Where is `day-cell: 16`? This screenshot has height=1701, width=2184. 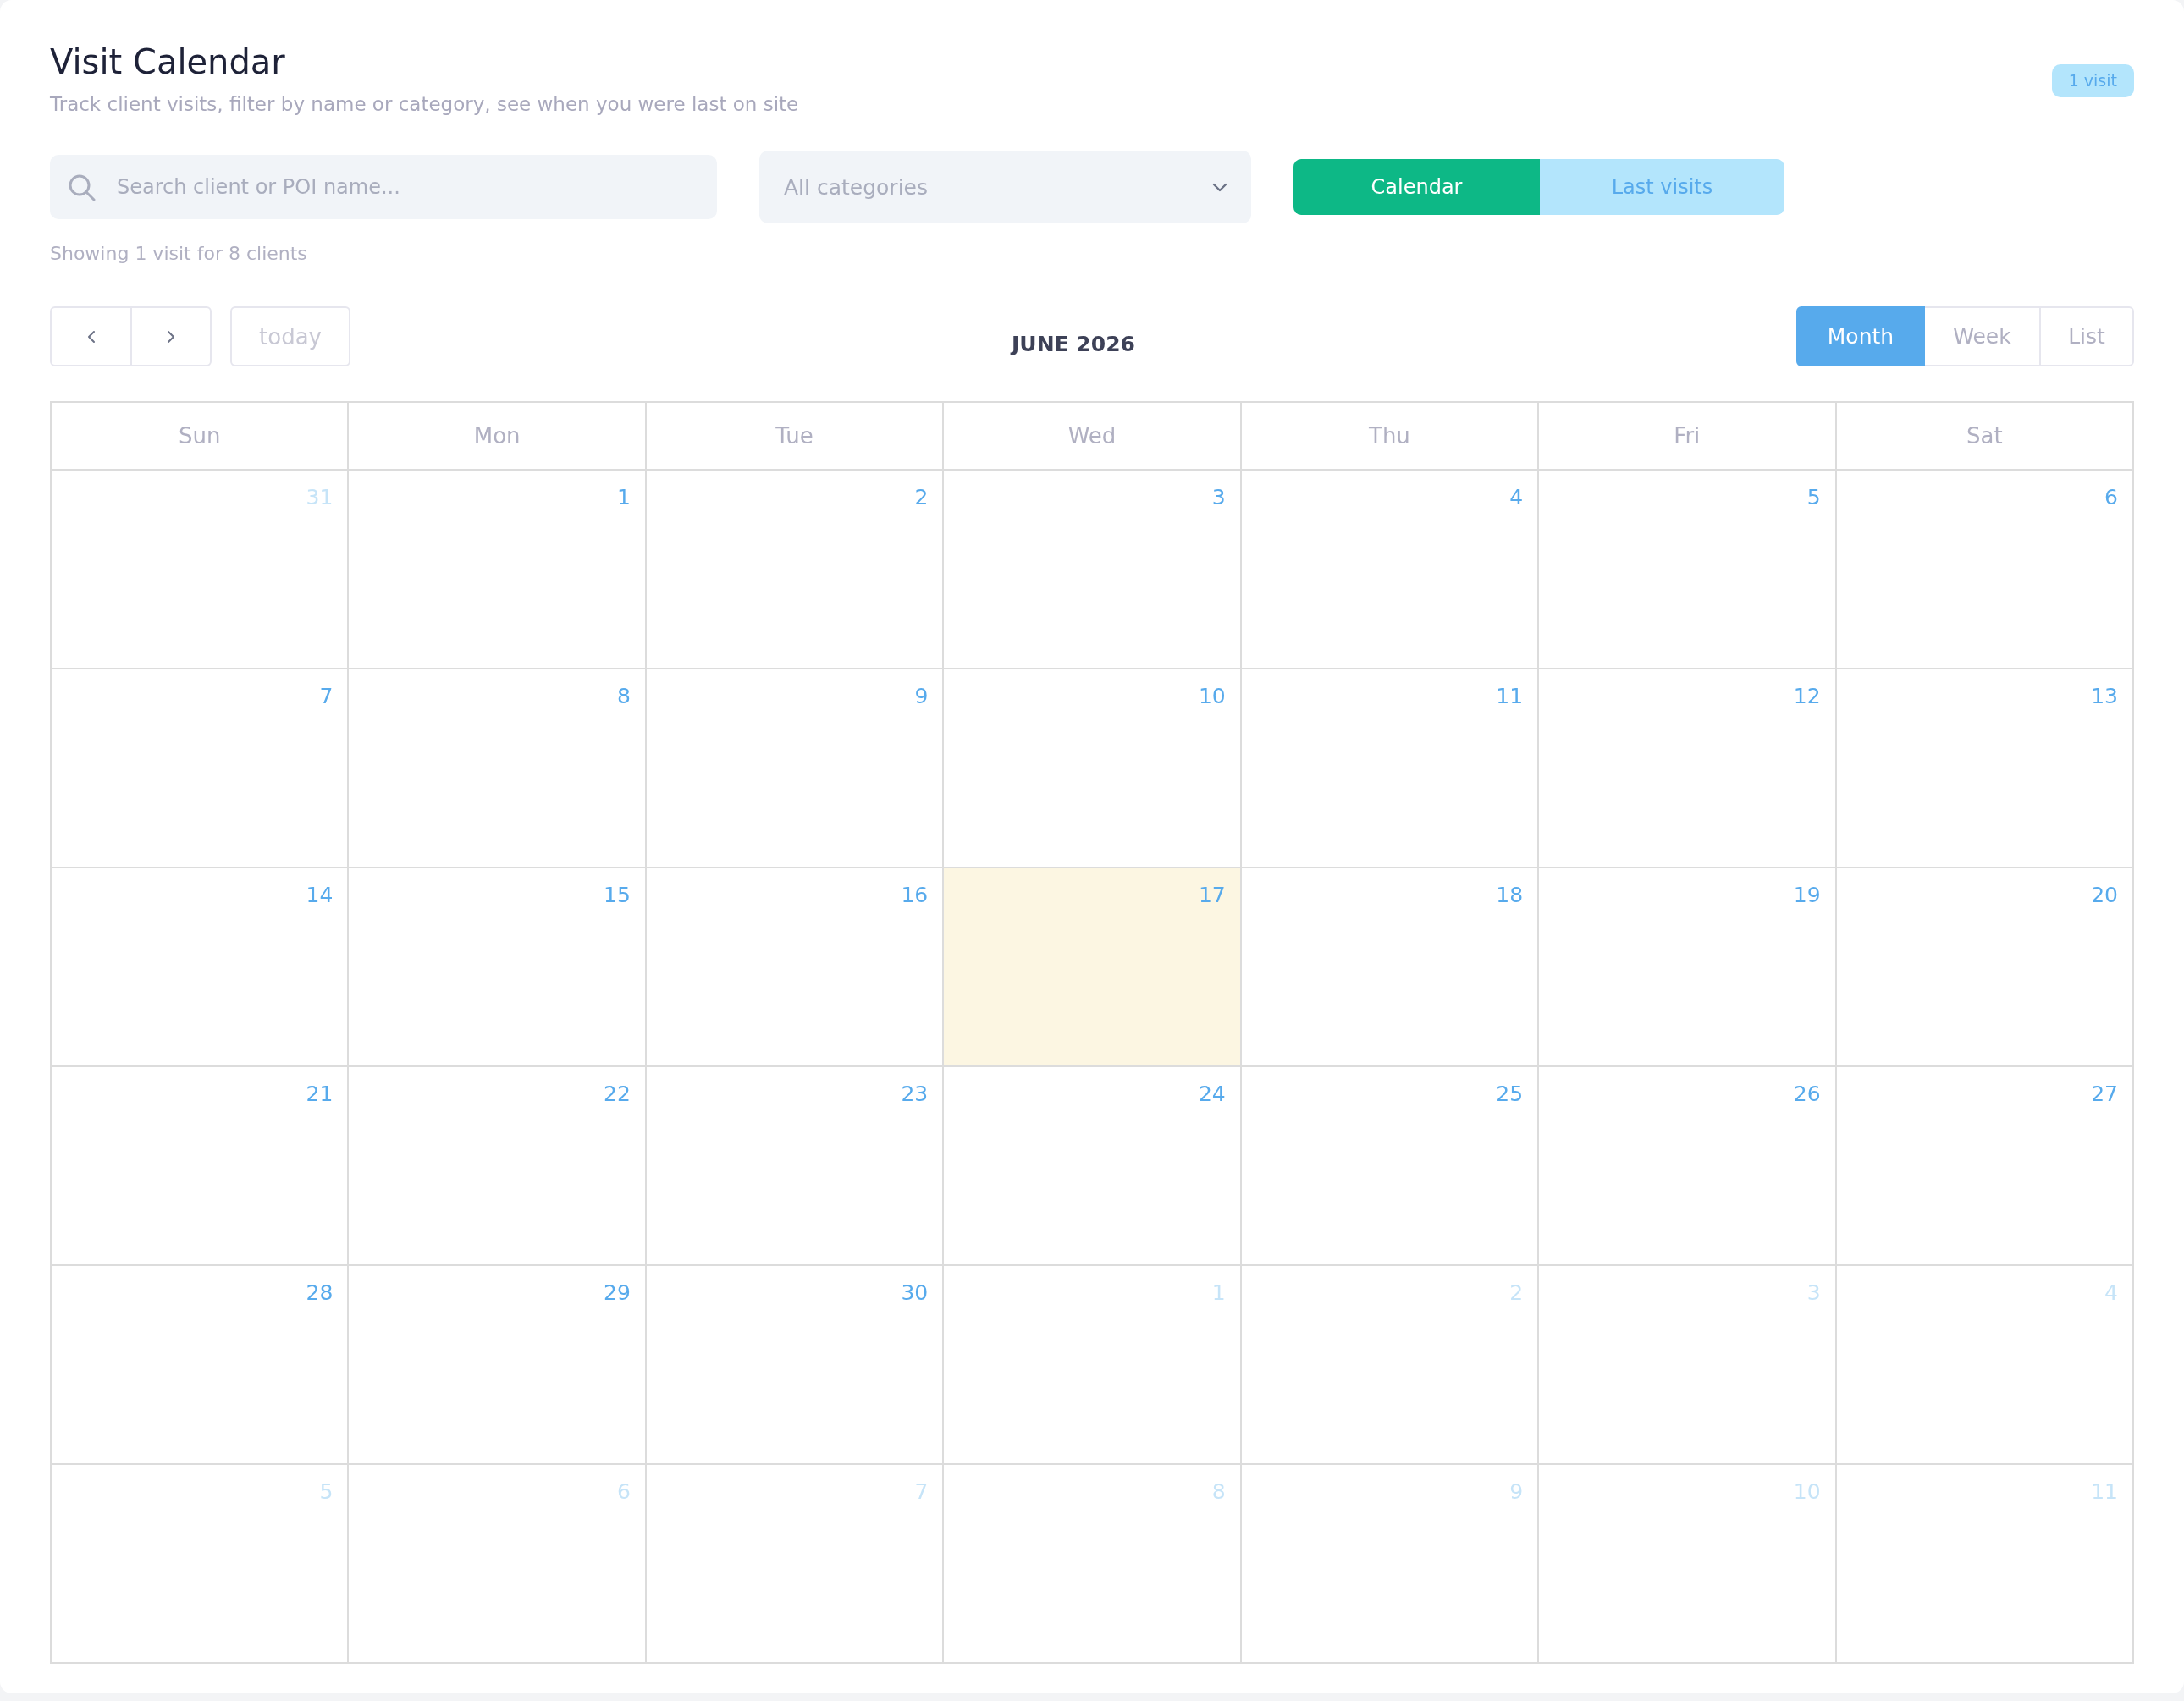 day-cell: 16 is located at coordinates (795, 967).